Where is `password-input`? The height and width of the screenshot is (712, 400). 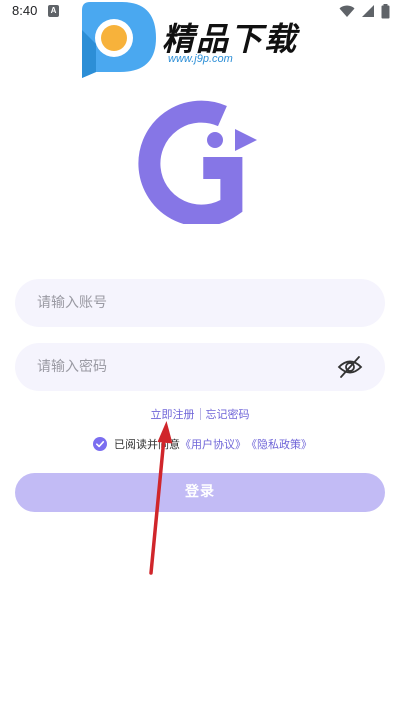
password-input is located at coordinates (187, 367).